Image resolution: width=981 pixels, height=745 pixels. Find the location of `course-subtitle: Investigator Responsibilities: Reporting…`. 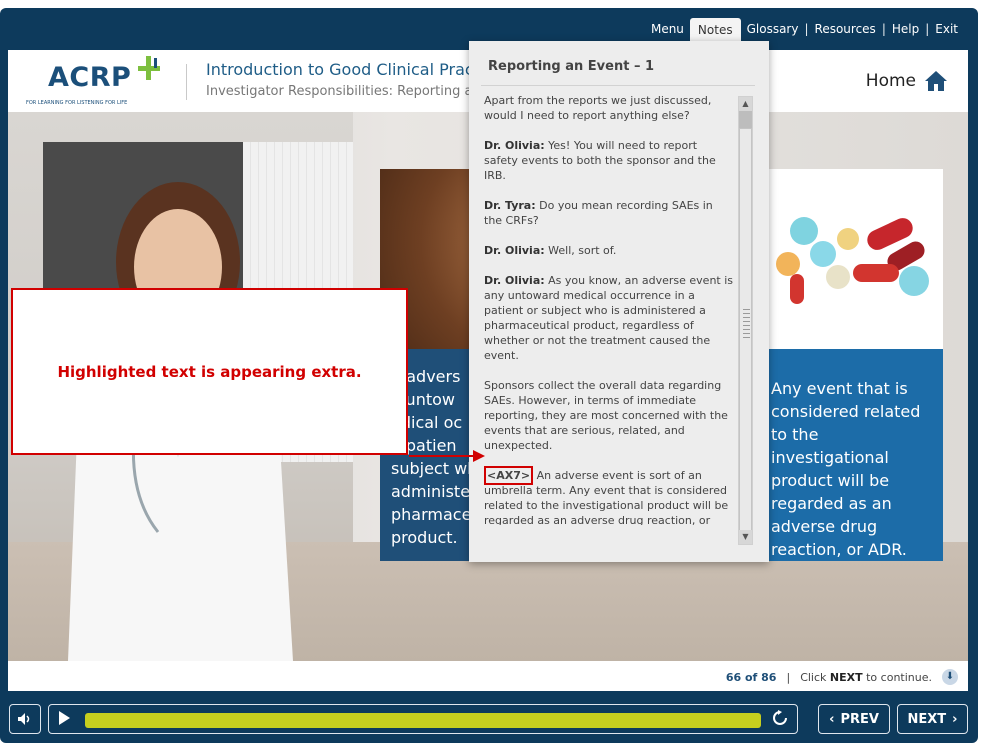

course-subtitle: Investigator Responsibilities: Reporting… is located at coordinates (339, 91).